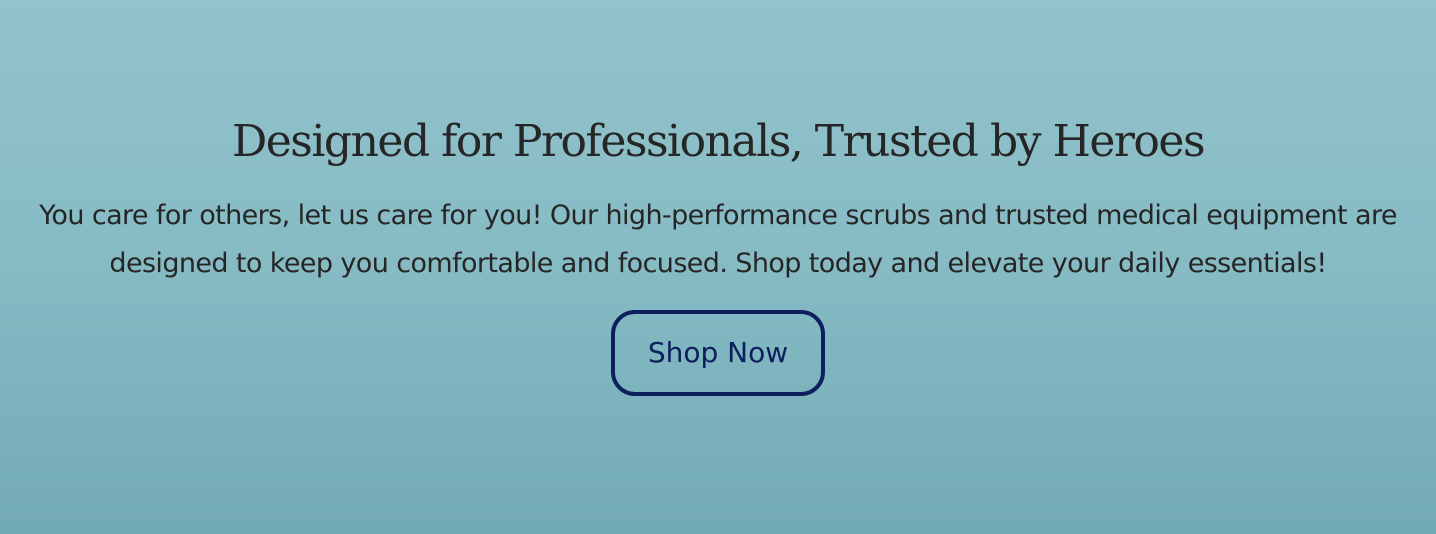 This screenshot has width=1436, height=534. Describe the element at coordinates (718, 353) in the screenshot. I see `shop-now-button: Shop Now` at that location.